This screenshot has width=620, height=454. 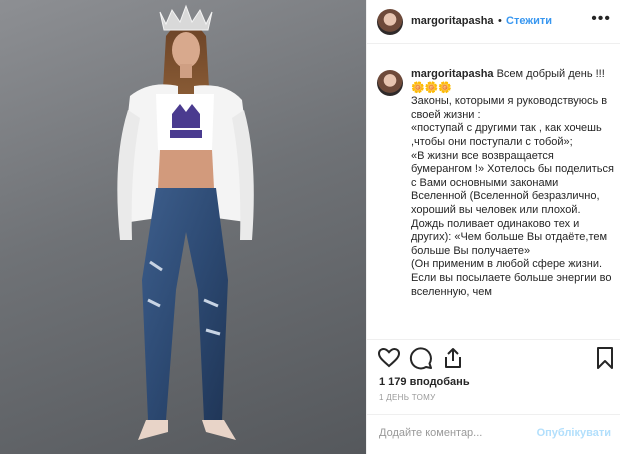 What do you see at coordinates (390, 22) in the screenshot?
I see `avatar` at bounding box center [390, 22].